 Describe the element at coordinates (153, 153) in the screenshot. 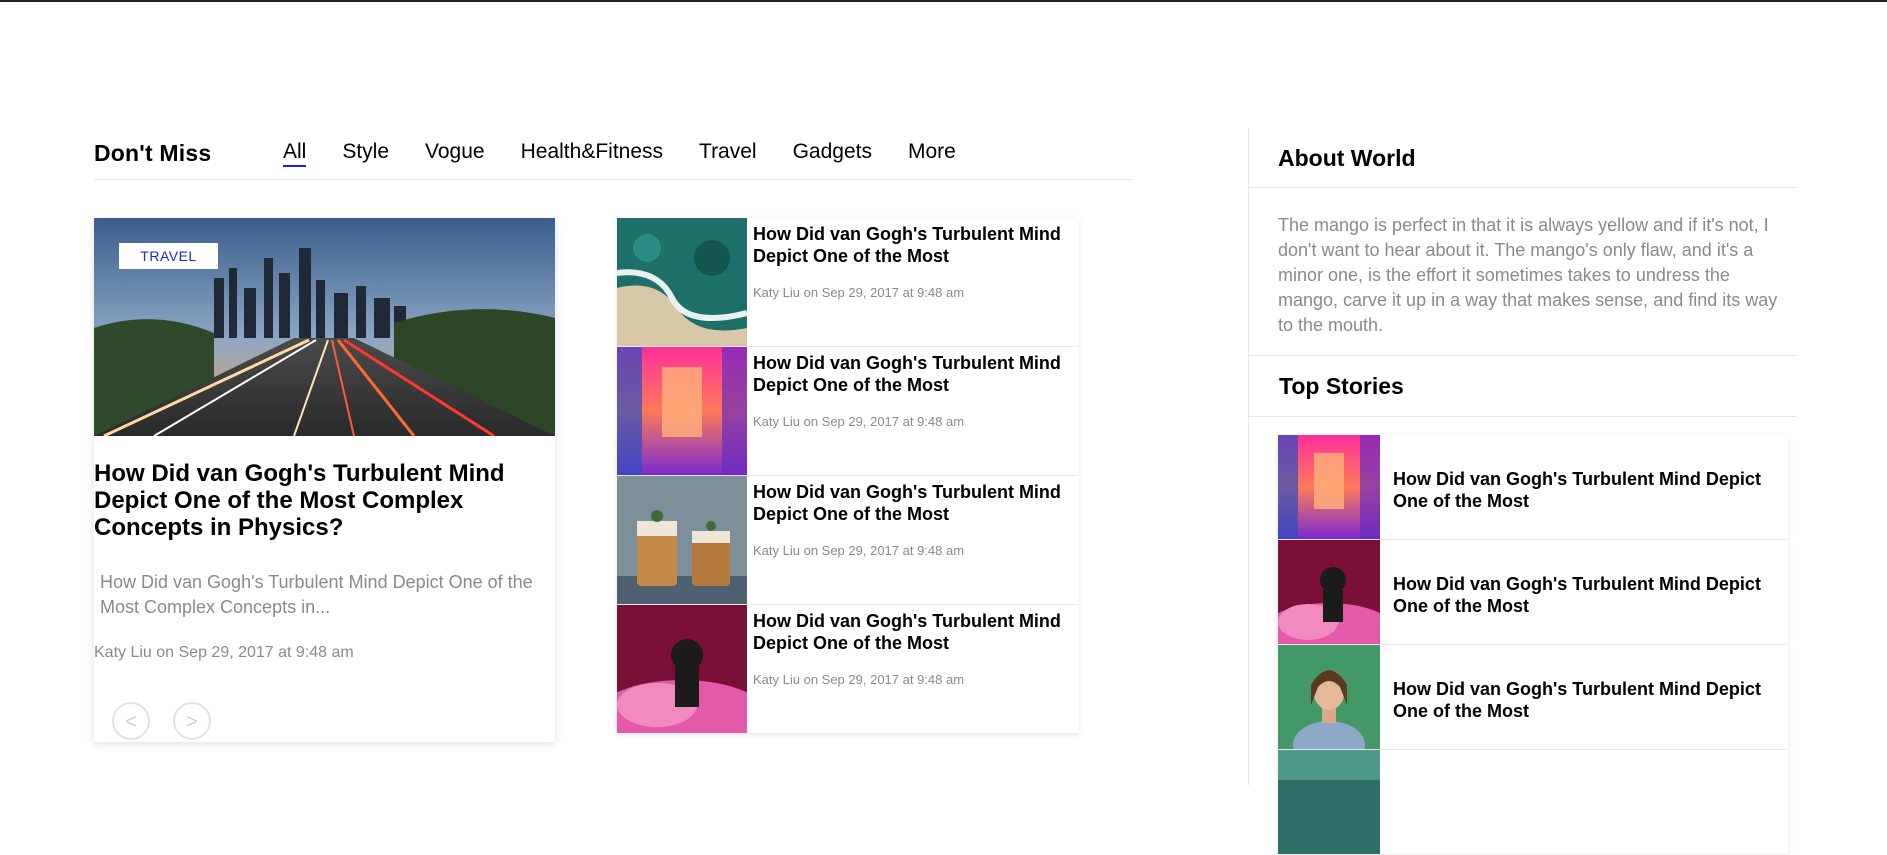

I see `section-title: Don't Miss` at that location.